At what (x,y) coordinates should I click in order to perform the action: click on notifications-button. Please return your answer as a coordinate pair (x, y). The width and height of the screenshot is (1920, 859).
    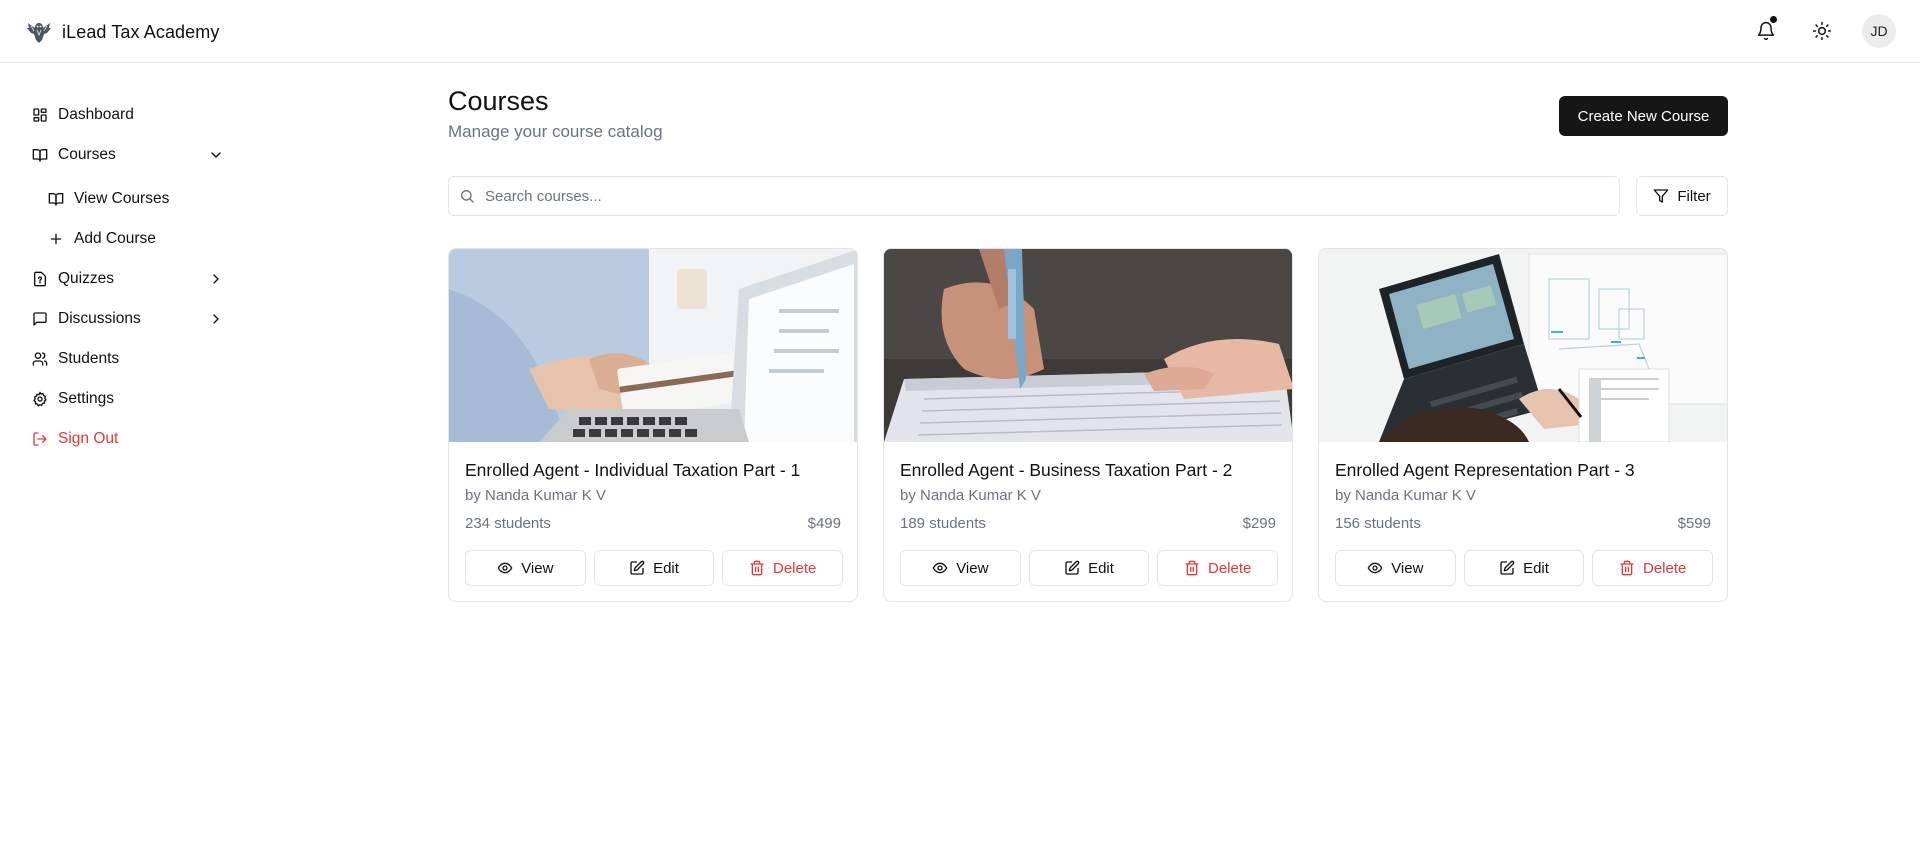
    Looking at the image, I should click on (1766, 31).